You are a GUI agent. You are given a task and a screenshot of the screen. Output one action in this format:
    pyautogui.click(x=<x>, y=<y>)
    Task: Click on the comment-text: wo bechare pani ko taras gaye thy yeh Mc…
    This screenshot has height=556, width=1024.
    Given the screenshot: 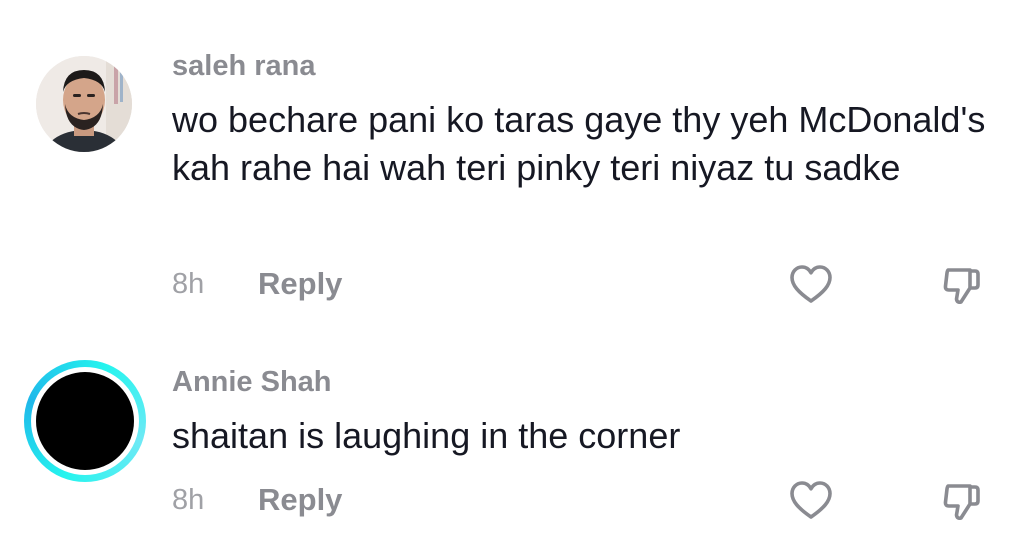 What is the action you would take?
    pyautogui.click(x=579, y=143)
    